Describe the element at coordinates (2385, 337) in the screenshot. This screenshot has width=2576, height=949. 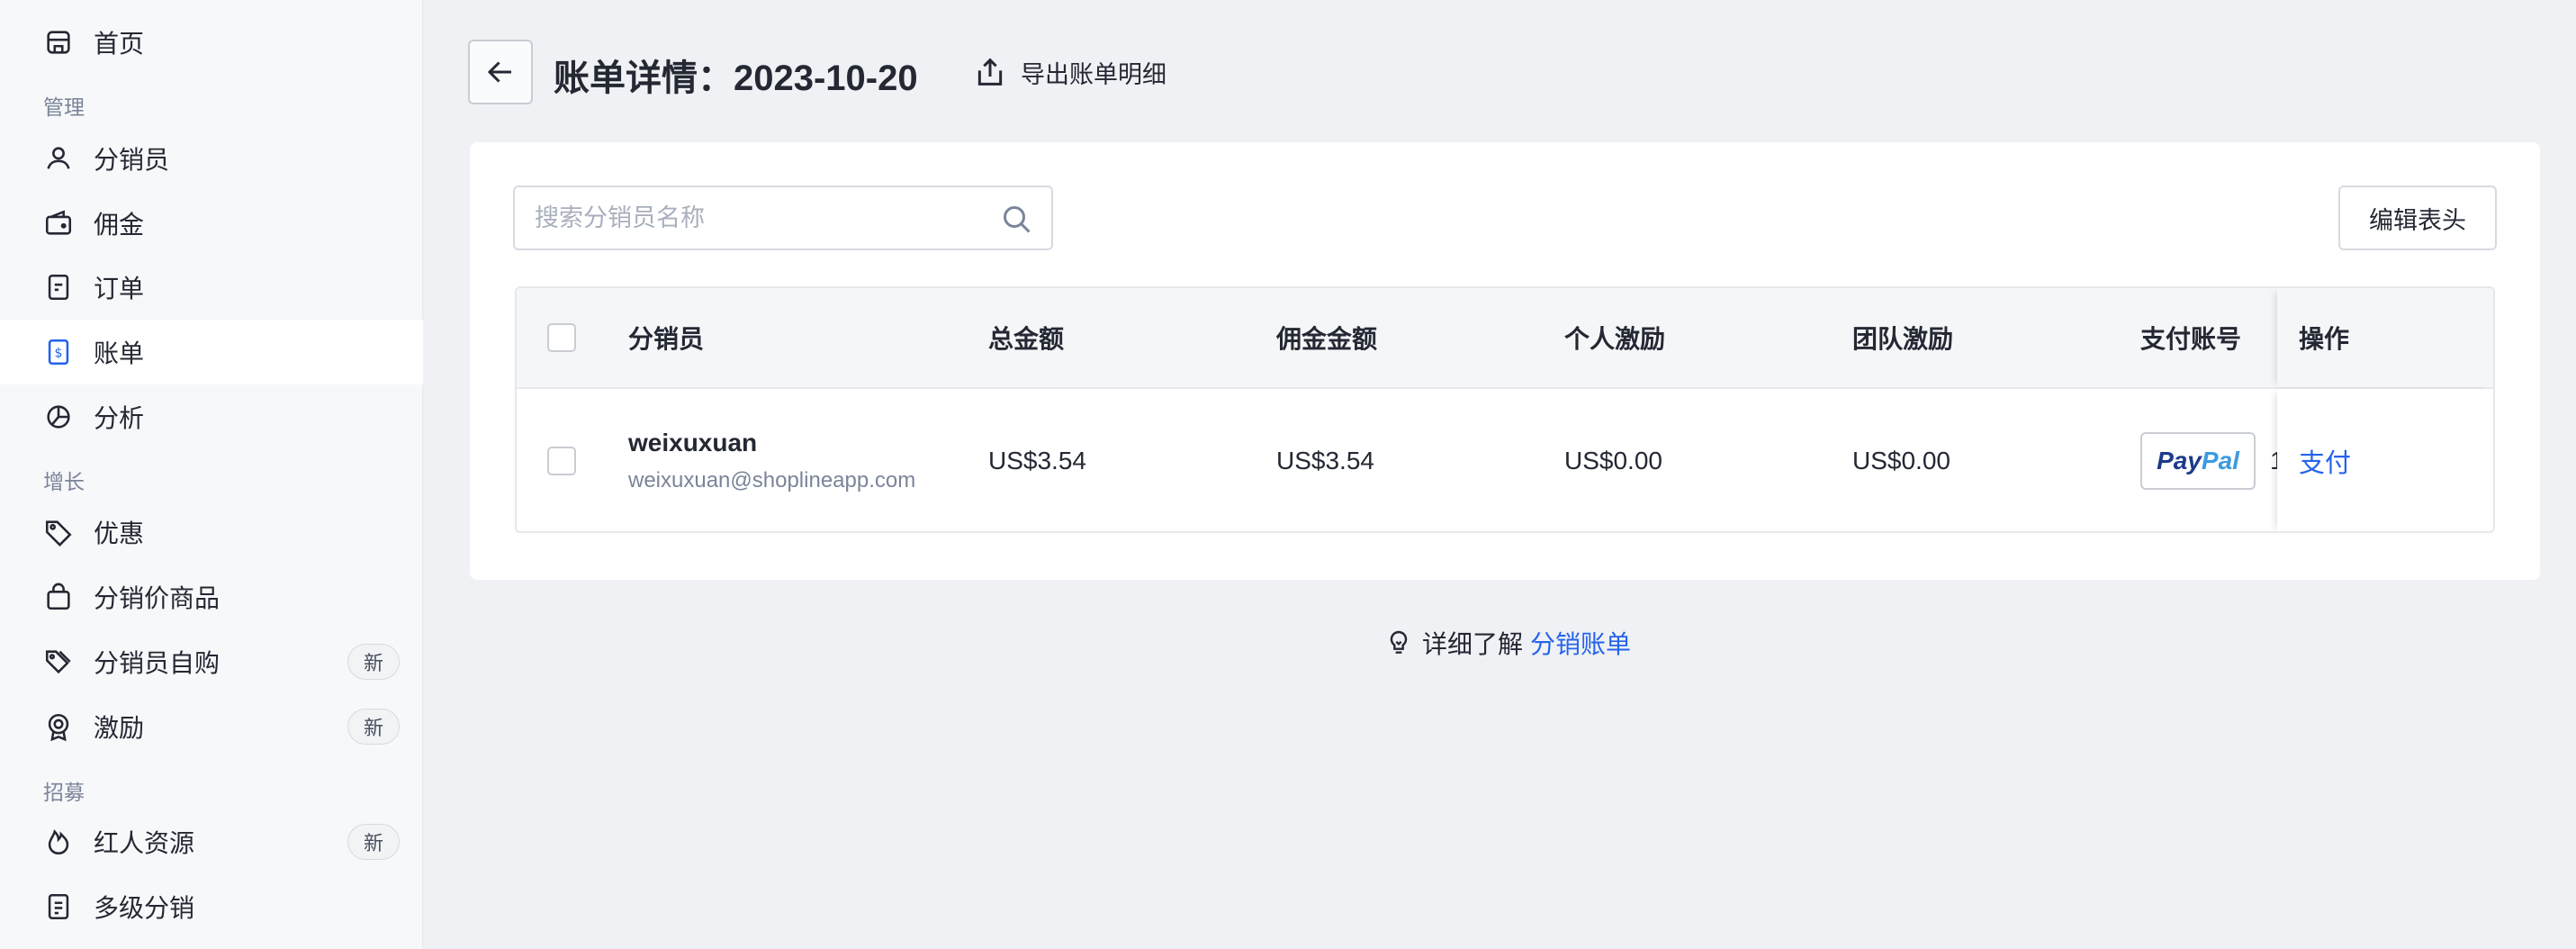
I see `action-column-header: 操作` at that location.